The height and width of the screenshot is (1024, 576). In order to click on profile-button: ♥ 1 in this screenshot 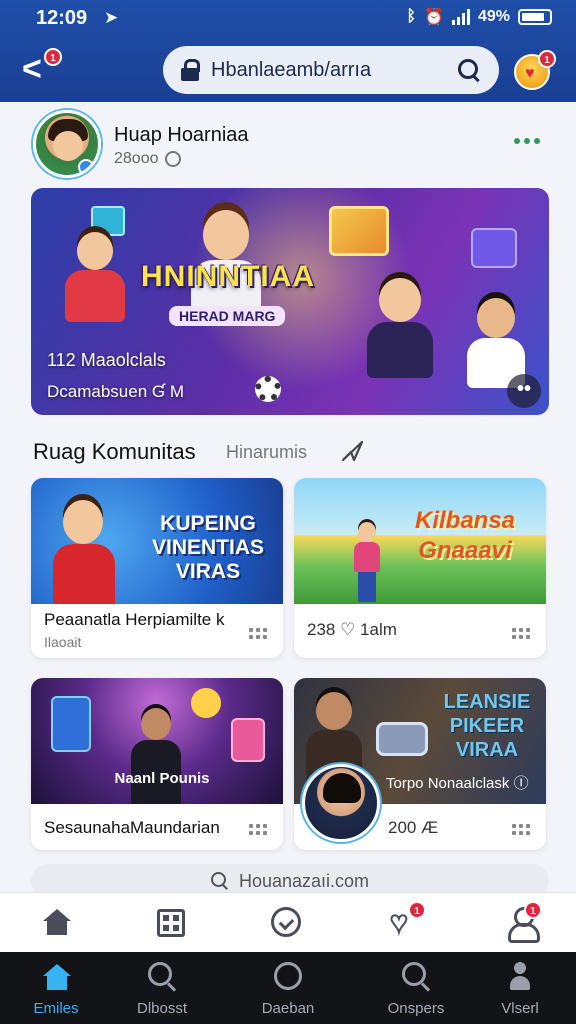, I will do `click(535, 70)`.